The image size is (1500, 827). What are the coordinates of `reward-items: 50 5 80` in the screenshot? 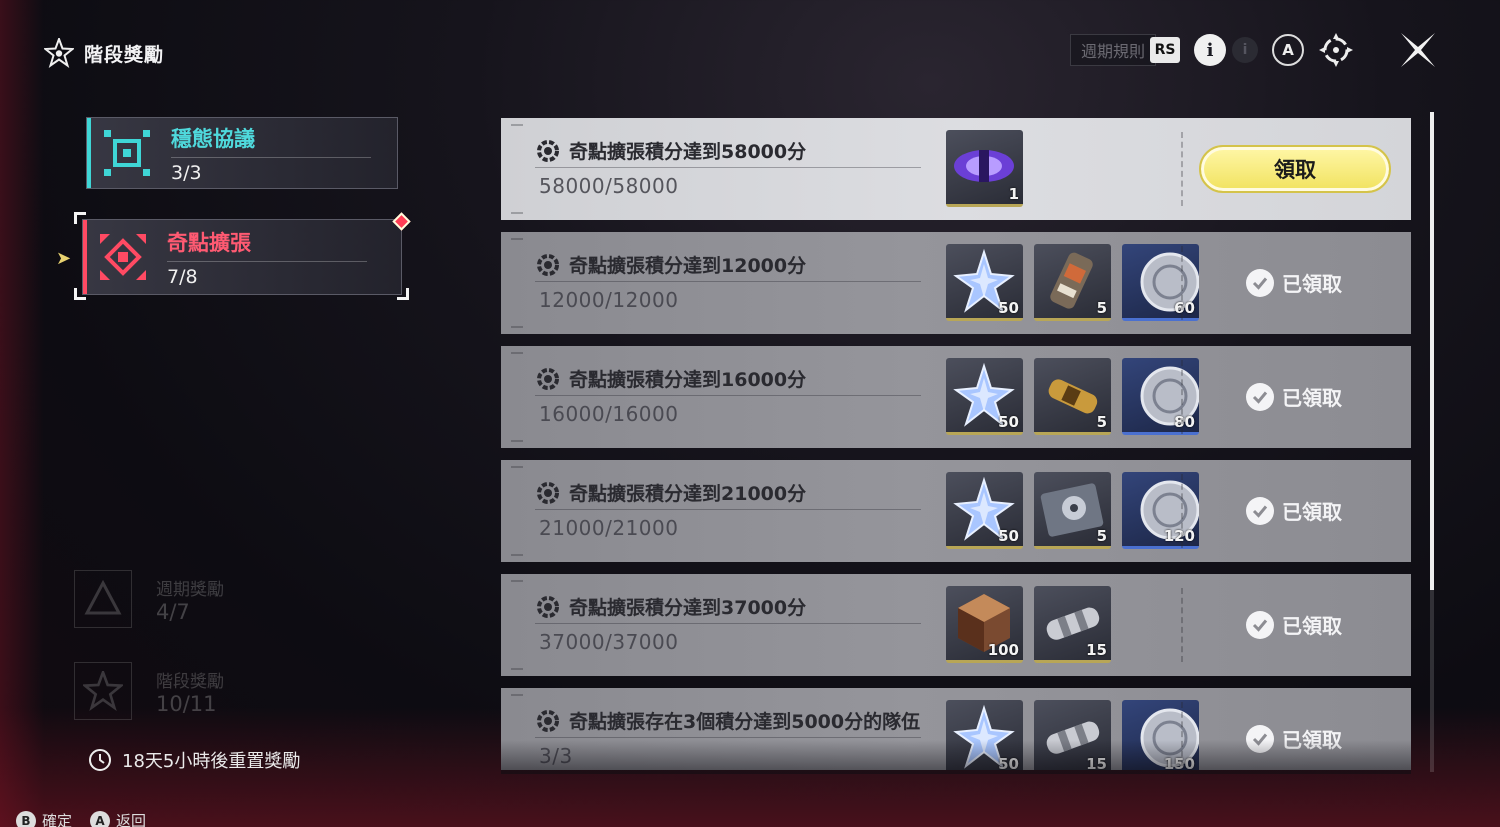 It's located at (1072, 396).